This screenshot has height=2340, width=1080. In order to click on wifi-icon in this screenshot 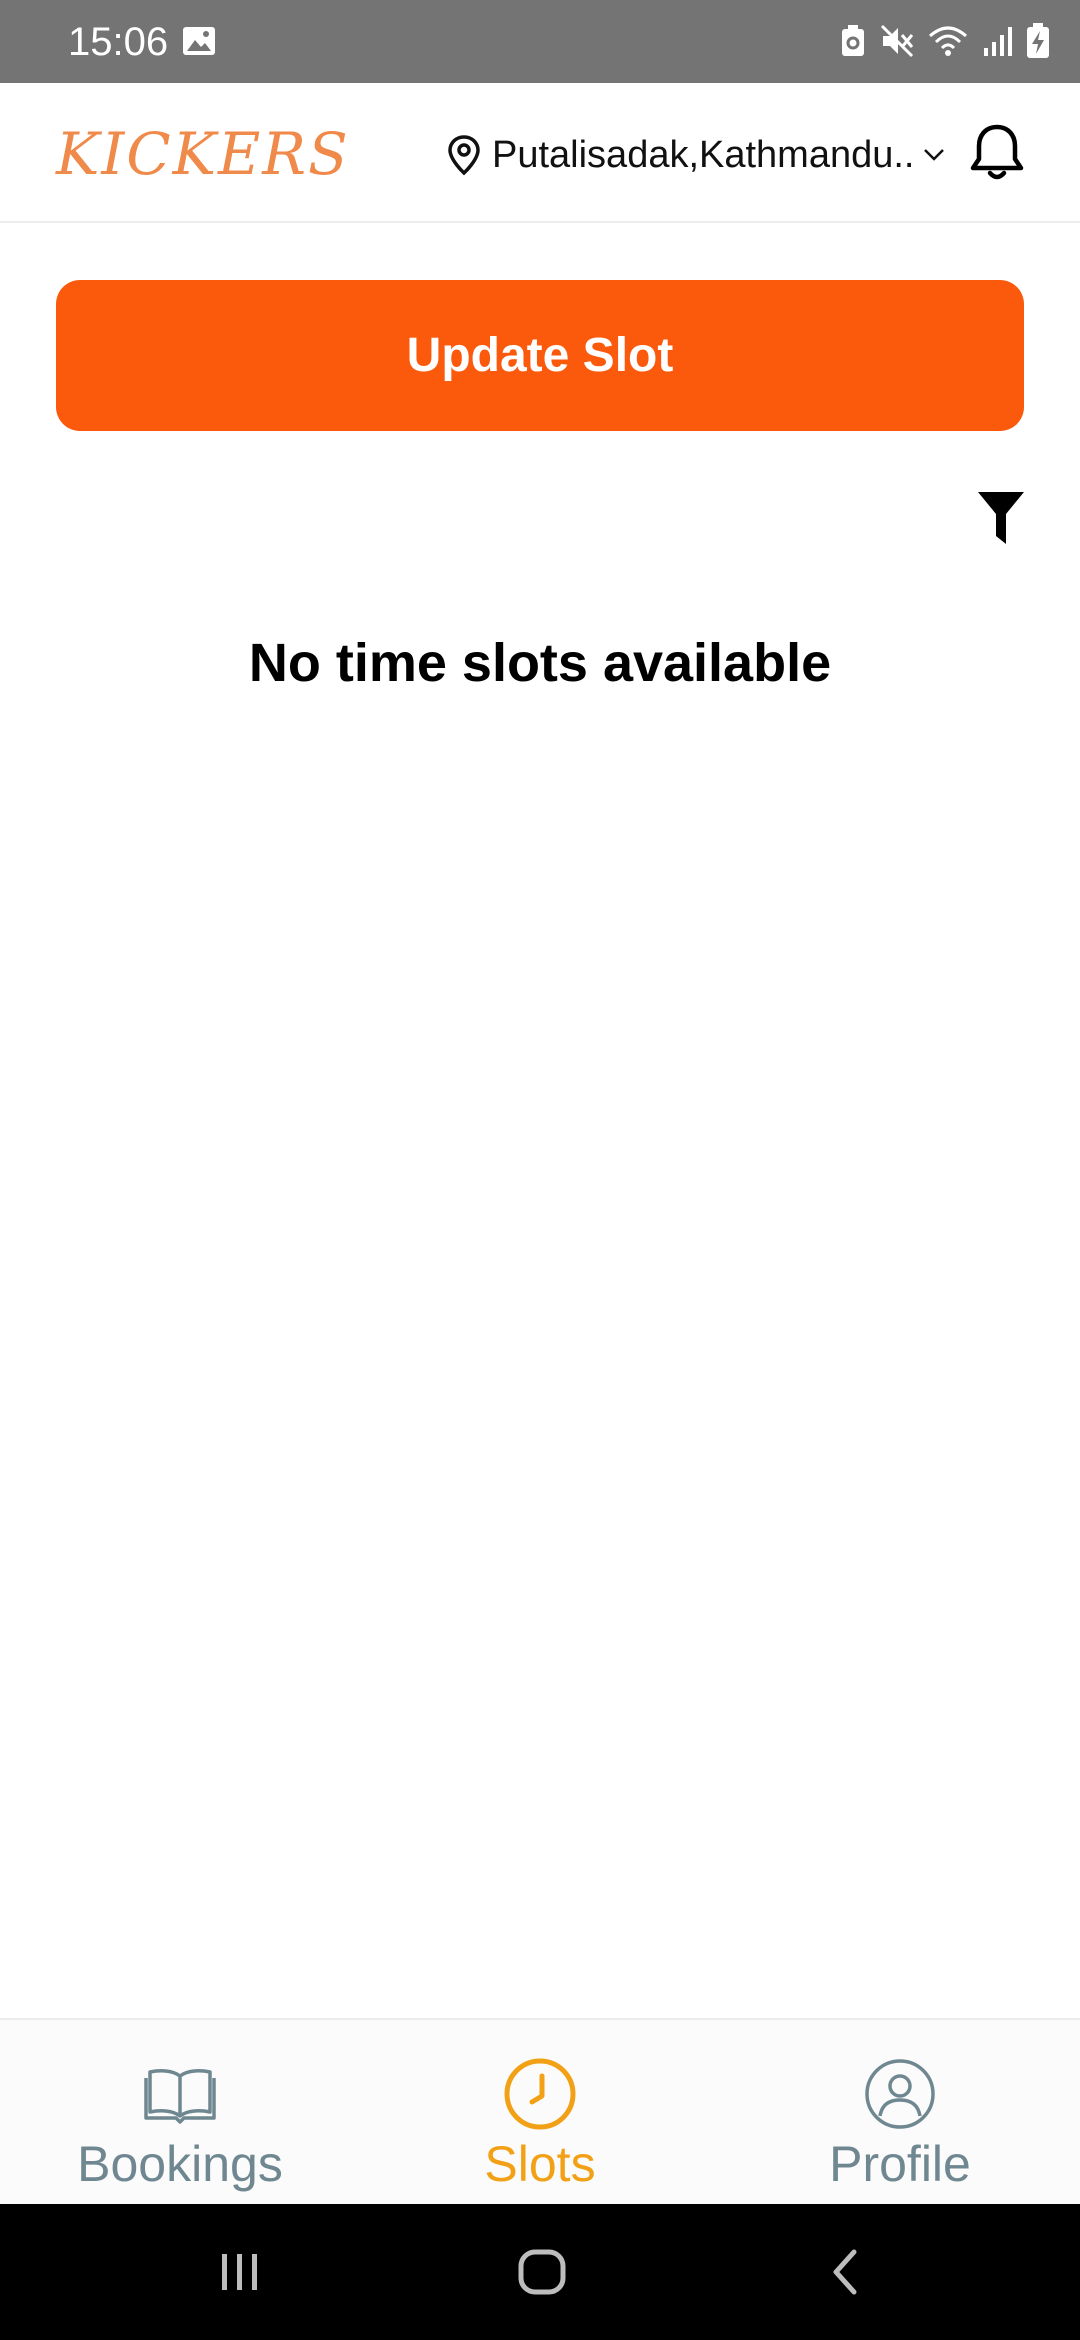, I will do `click(948, 41)`.